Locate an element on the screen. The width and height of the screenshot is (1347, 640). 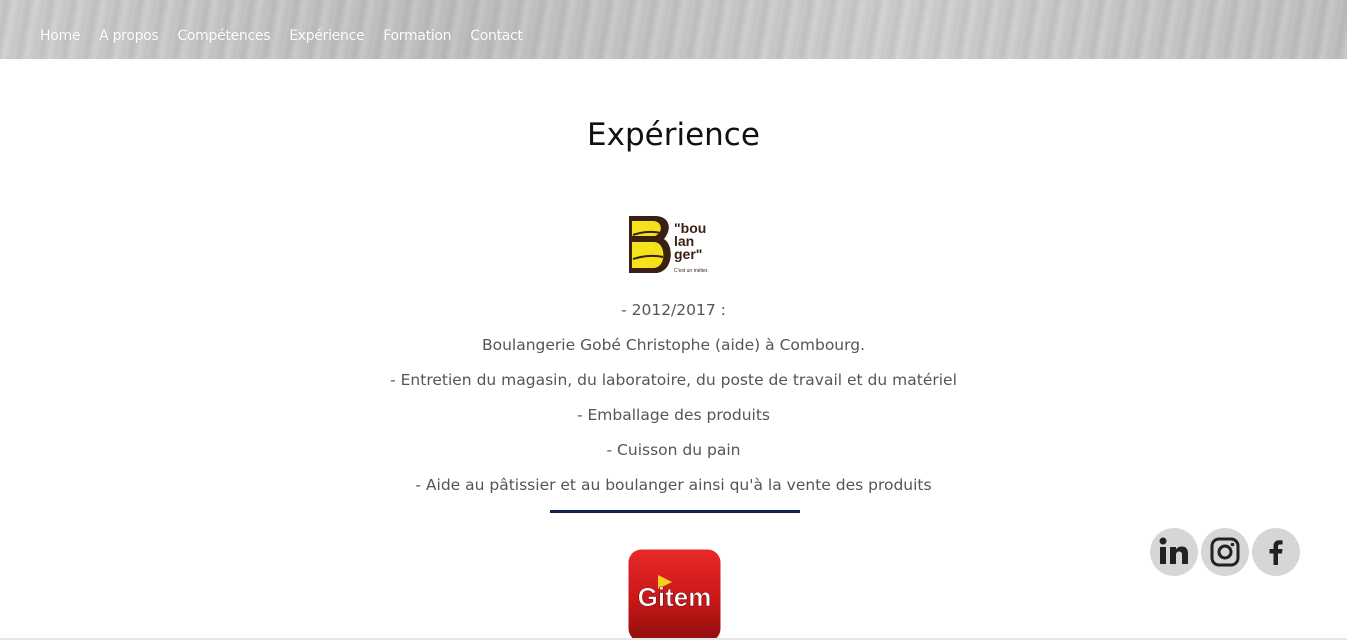
nav-item-a-propos: A propos is located at coordinates (129, 36).